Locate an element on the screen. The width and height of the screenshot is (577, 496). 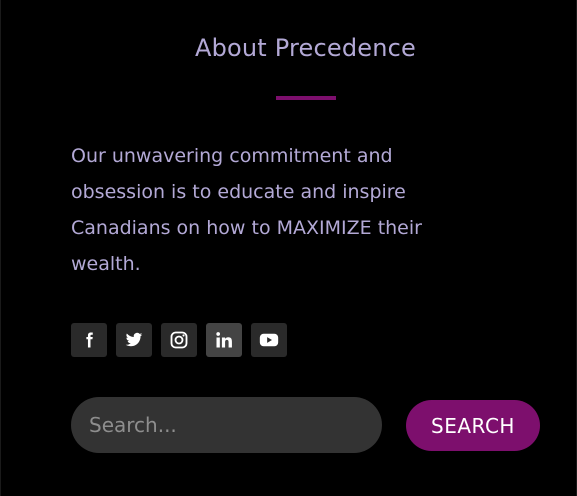
section-title: About Precedence is located at coordinates (305, 48).